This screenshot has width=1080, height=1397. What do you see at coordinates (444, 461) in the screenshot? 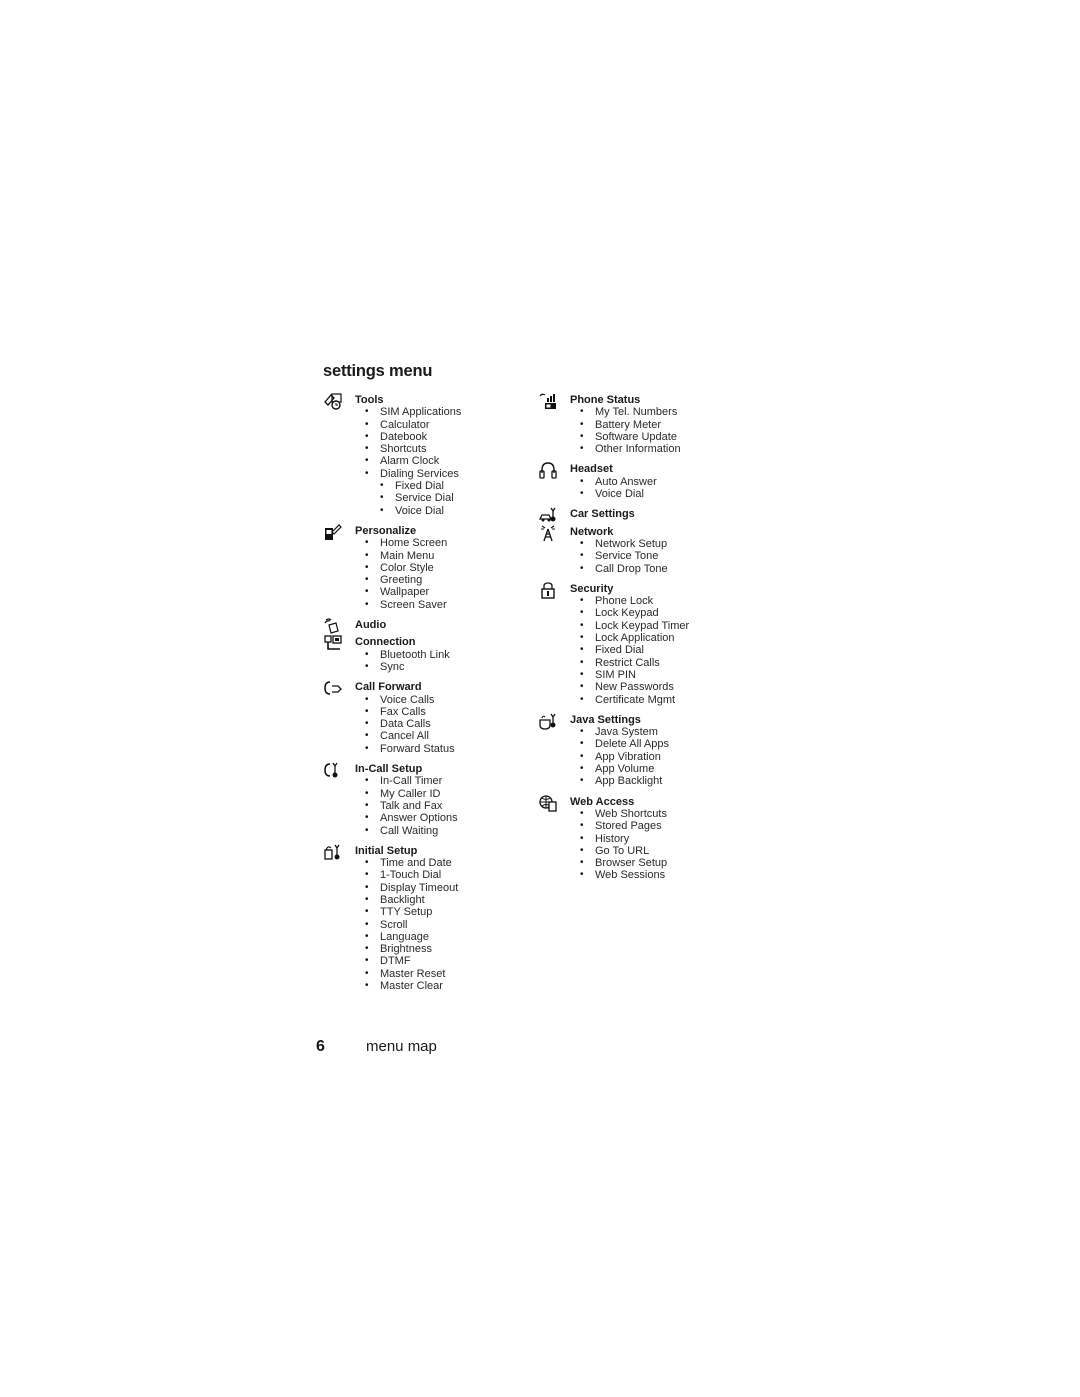
I see `menu-item: Alarm Clock` at bounding box center [444, 461].